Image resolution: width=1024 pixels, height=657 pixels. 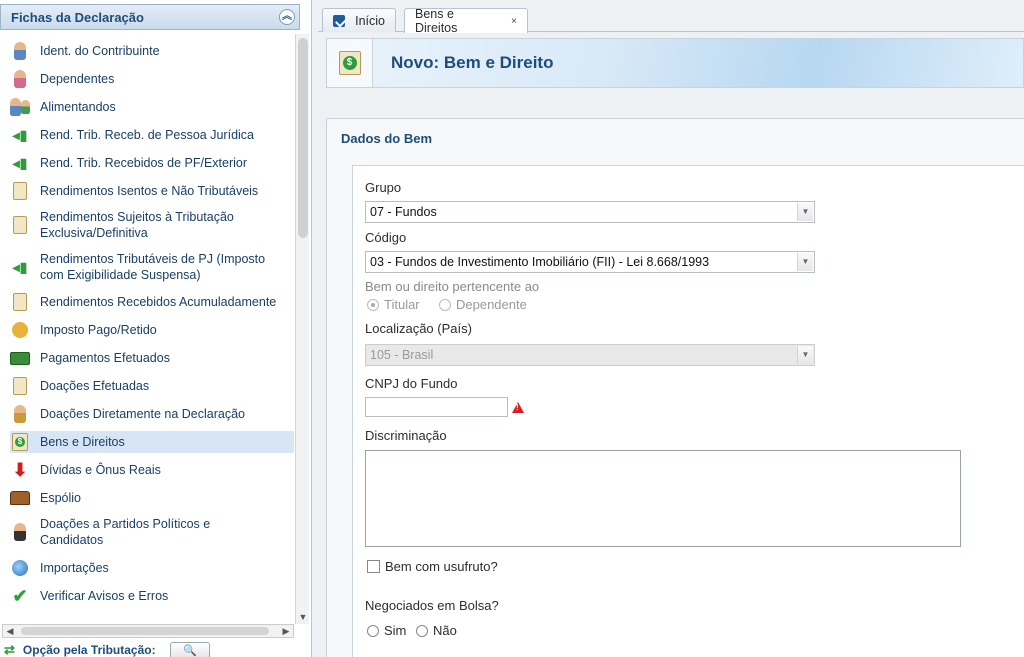 I want to click on dependente-radio: Dependente, so click(x=483, y=304).